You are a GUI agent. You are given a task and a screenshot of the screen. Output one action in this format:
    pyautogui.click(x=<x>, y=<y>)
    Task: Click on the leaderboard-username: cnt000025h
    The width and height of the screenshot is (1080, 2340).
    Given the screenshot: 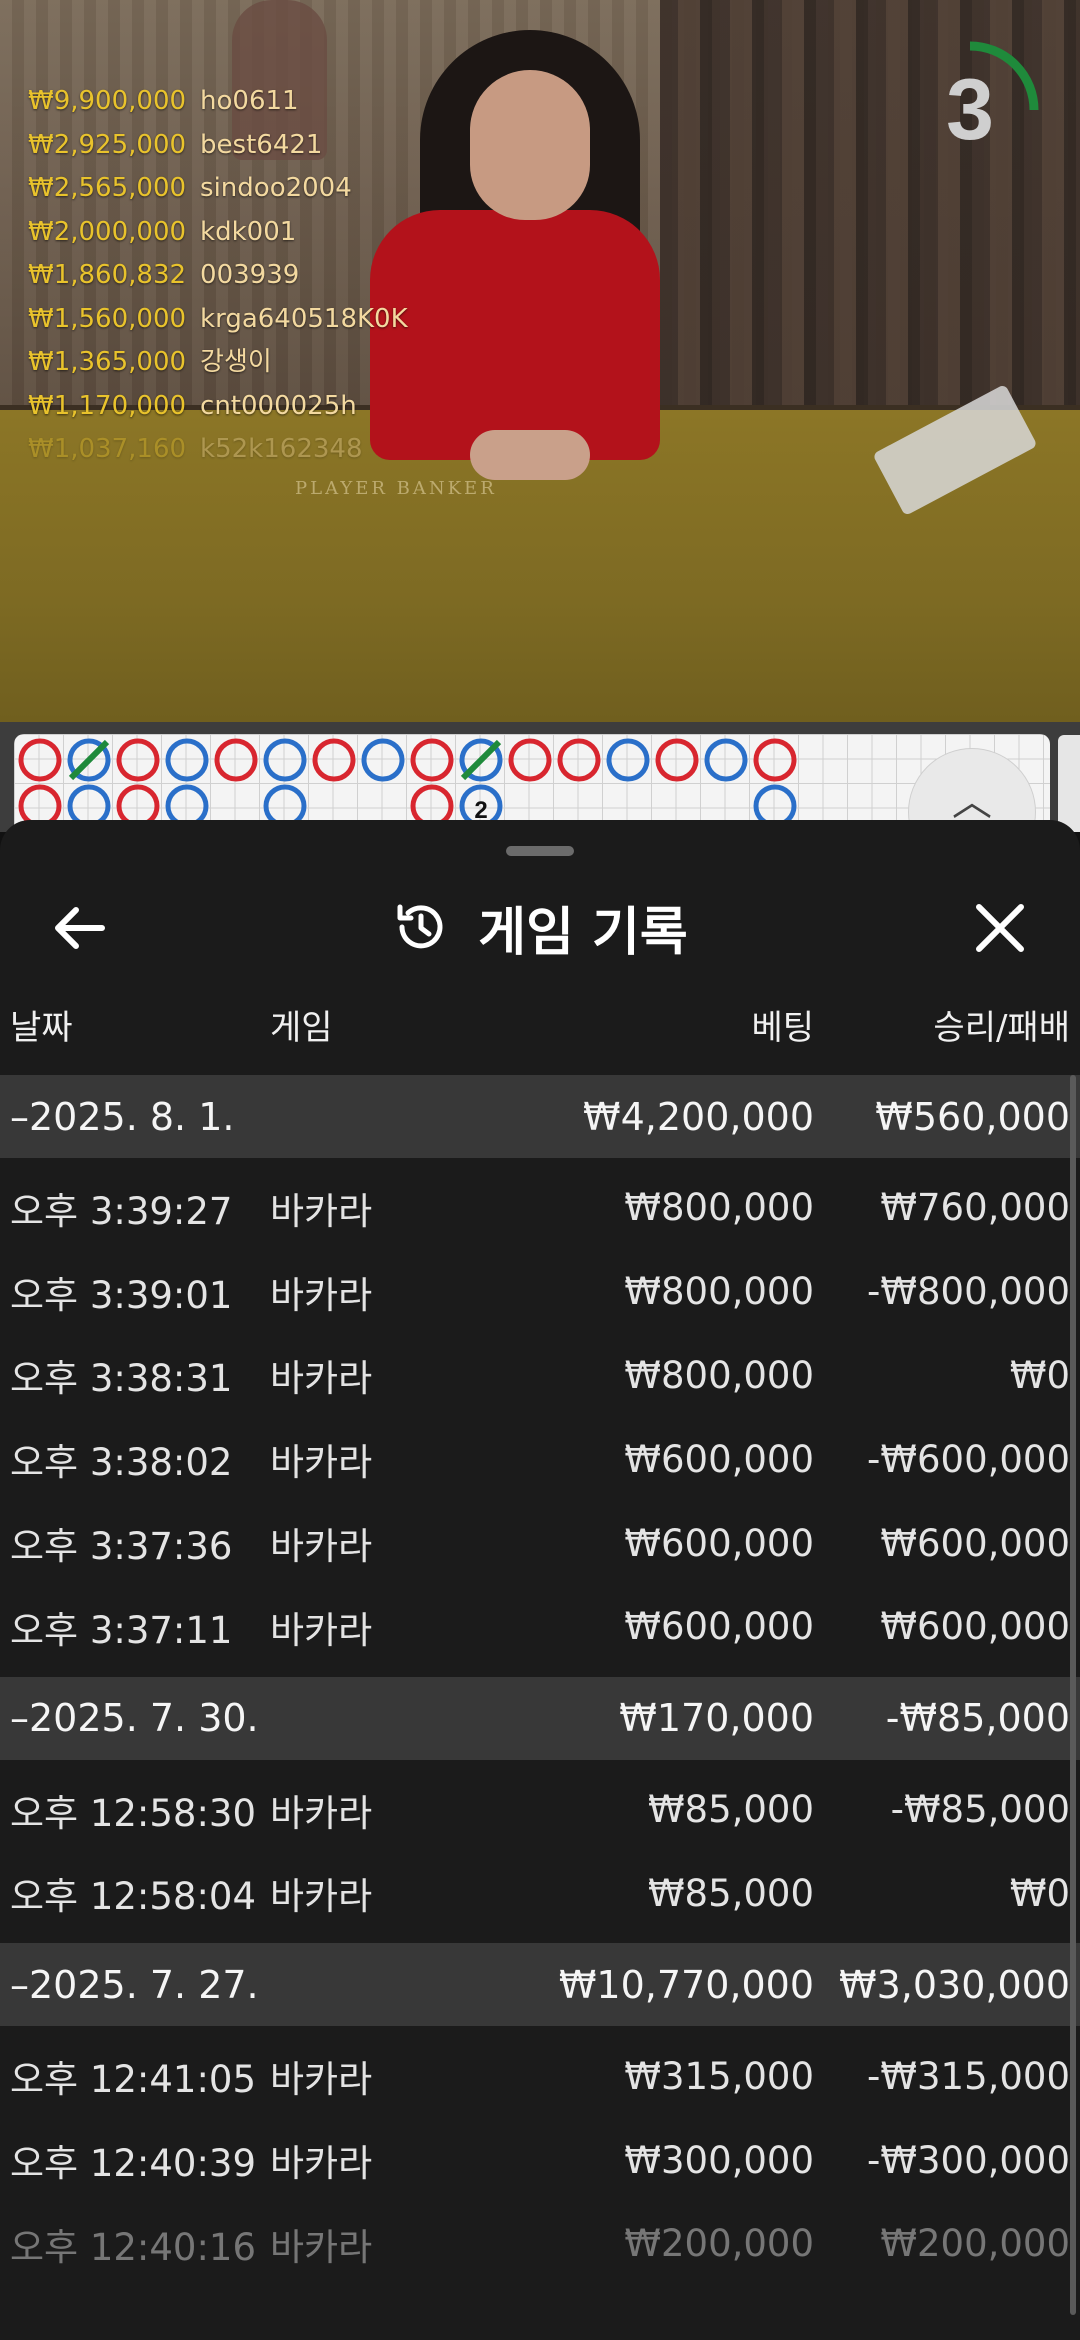 What is the action you would take?
    pyautogui.click(x=278, y=405)
    